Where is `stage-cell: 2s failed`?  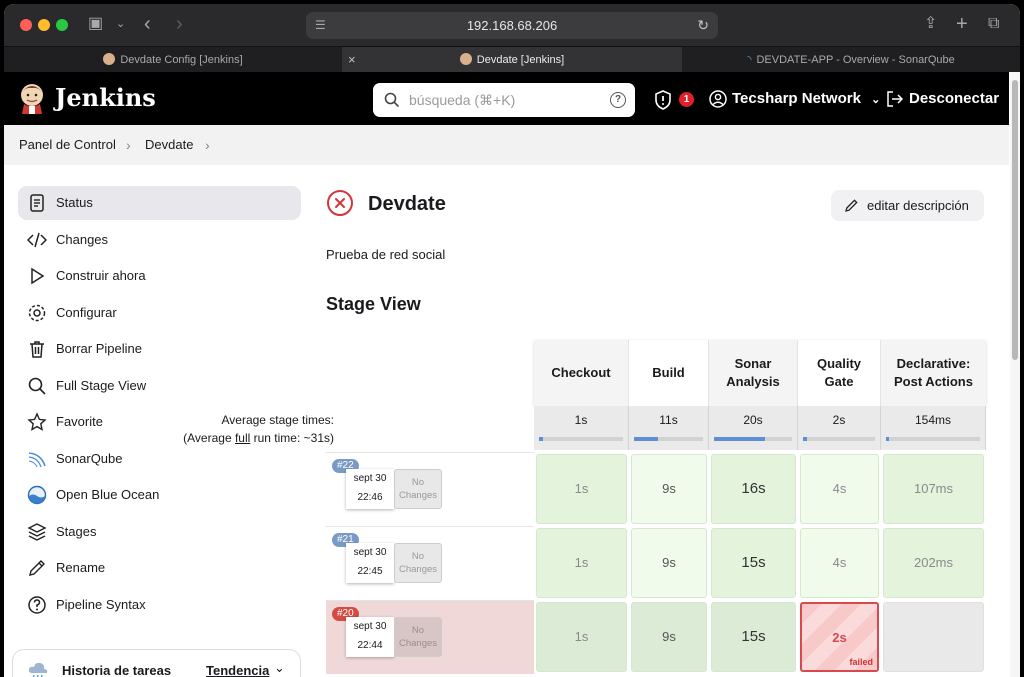
stage-cell: 2s failed is located at coordinates (839, 637).